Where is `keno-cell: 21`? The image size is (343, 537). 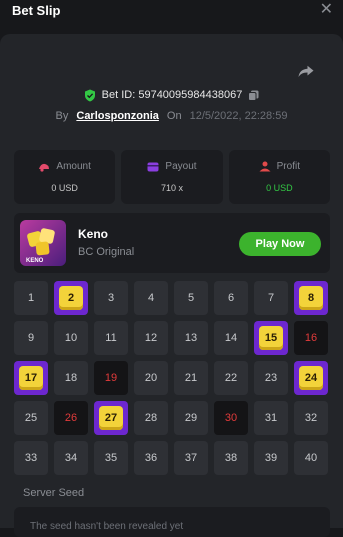
keno-cell: 21 is located at coordinates (191, 378).